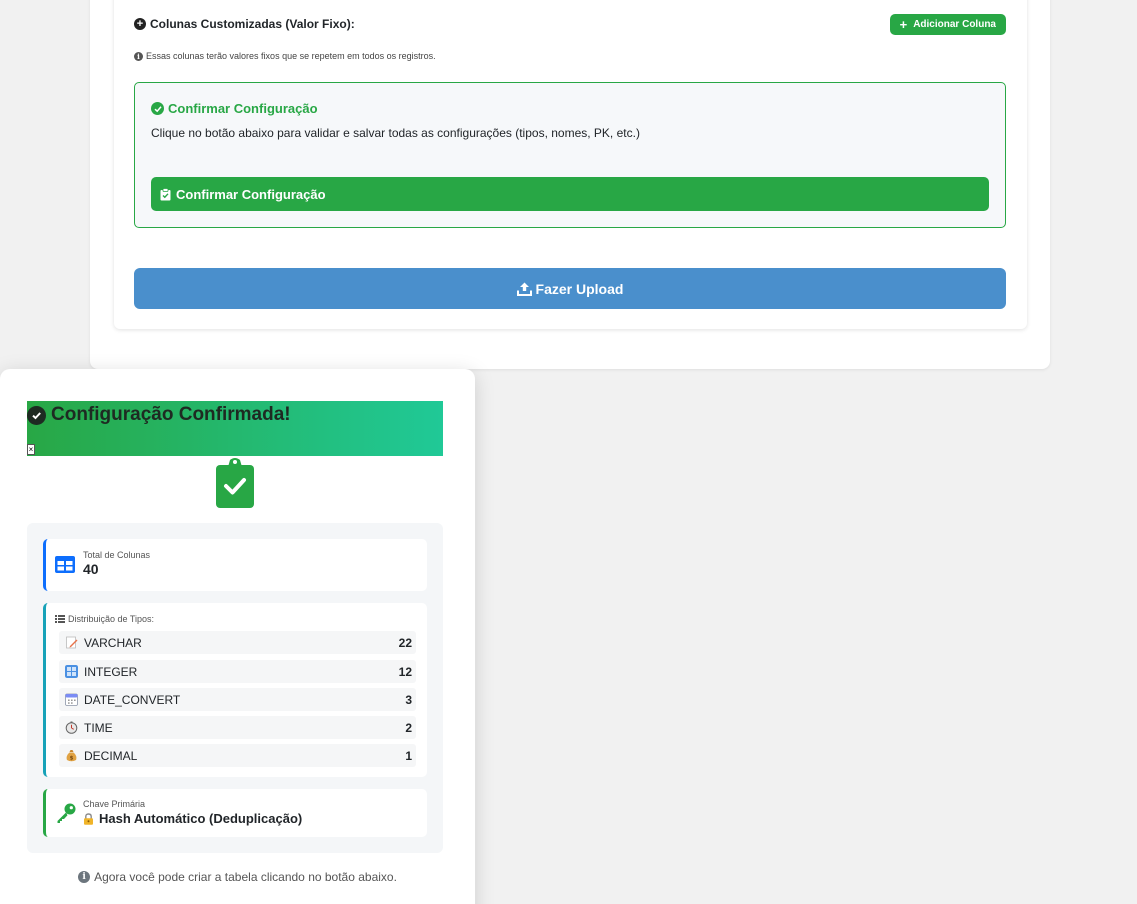 This screenshot has width=1137, height=904. Describe the element at coordinates (237, 755) in the screenshot. I see `type-row-decimal: $ DECIMAL 1` at that location.